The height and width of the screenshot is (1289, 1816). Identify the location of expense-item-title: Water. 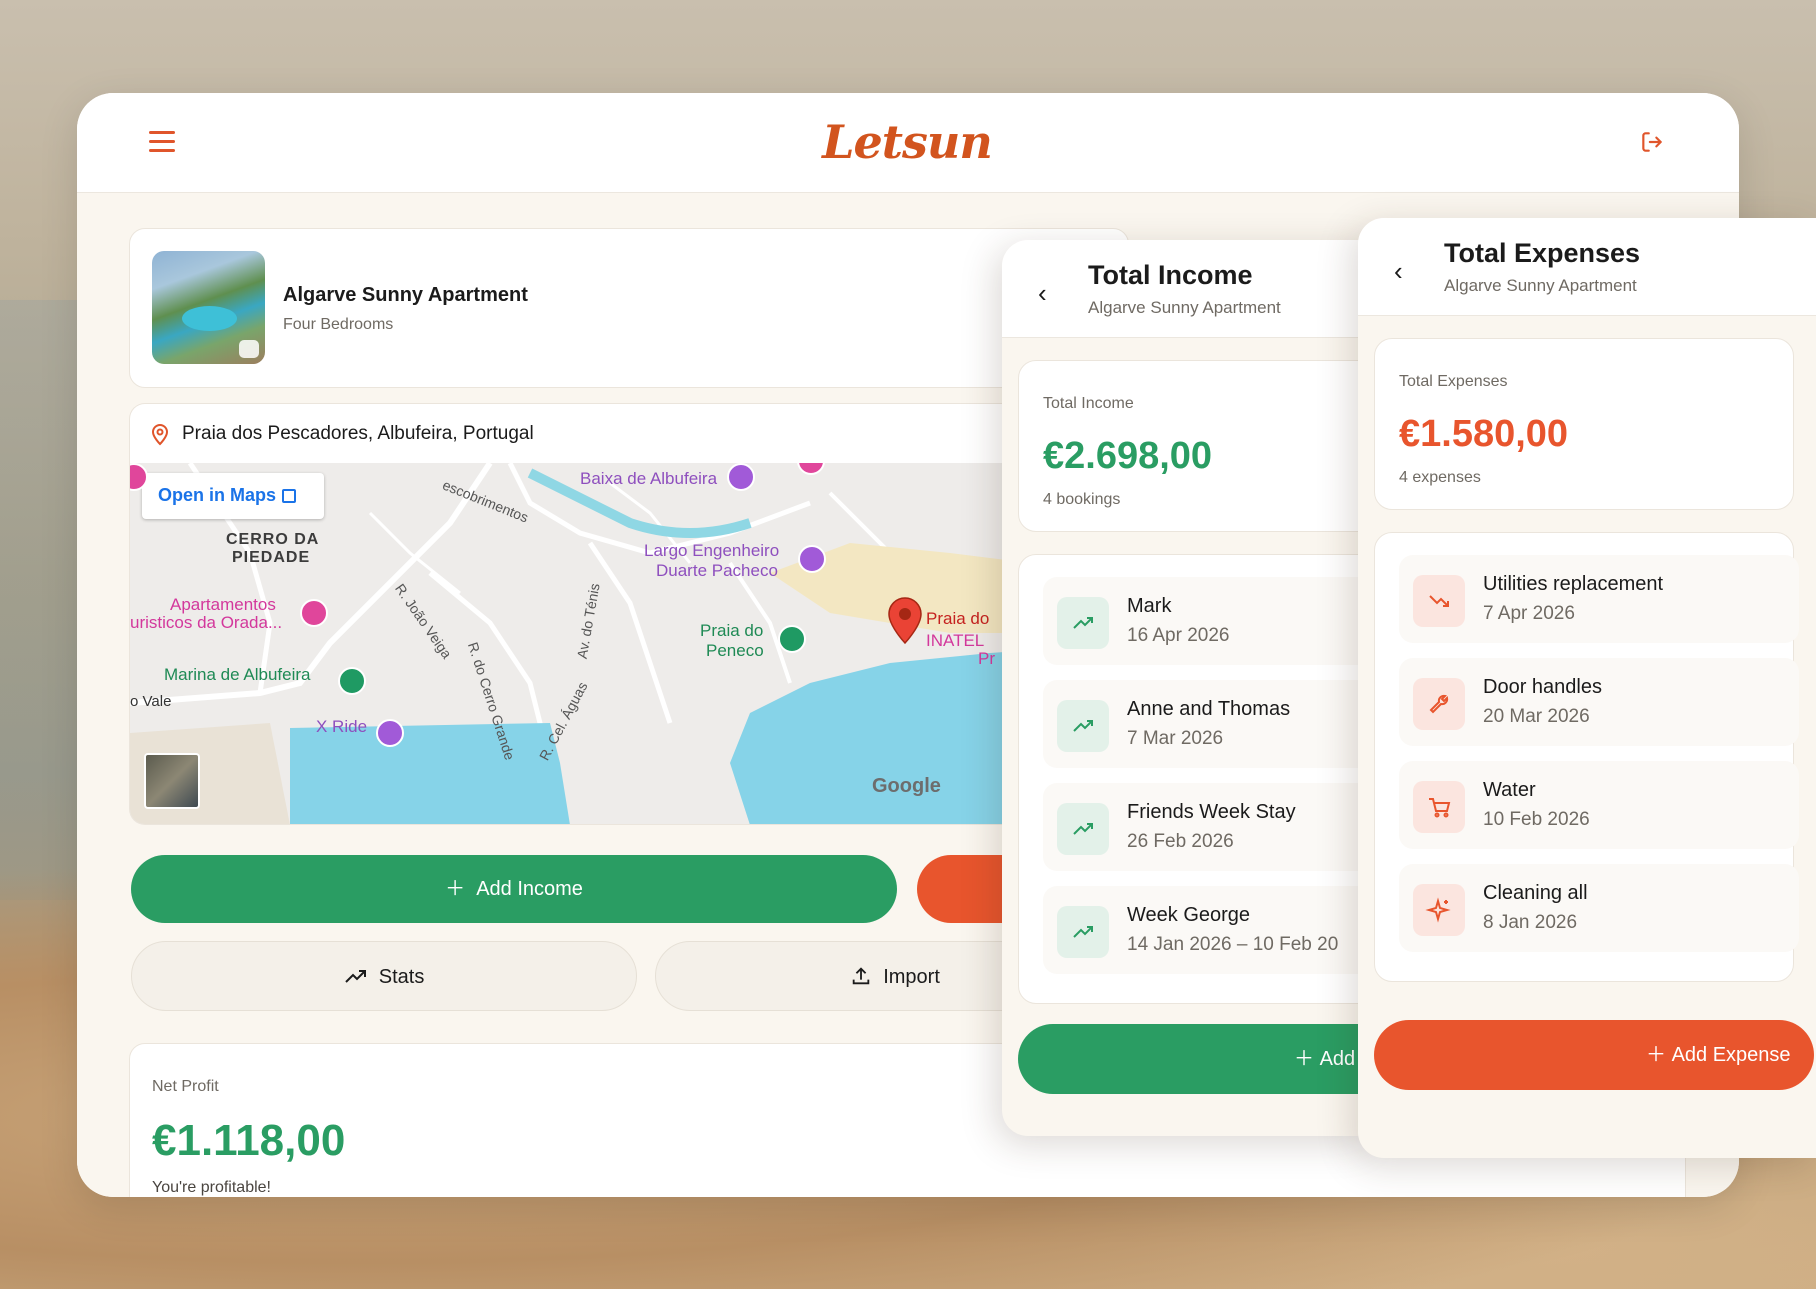
(1509, 790).